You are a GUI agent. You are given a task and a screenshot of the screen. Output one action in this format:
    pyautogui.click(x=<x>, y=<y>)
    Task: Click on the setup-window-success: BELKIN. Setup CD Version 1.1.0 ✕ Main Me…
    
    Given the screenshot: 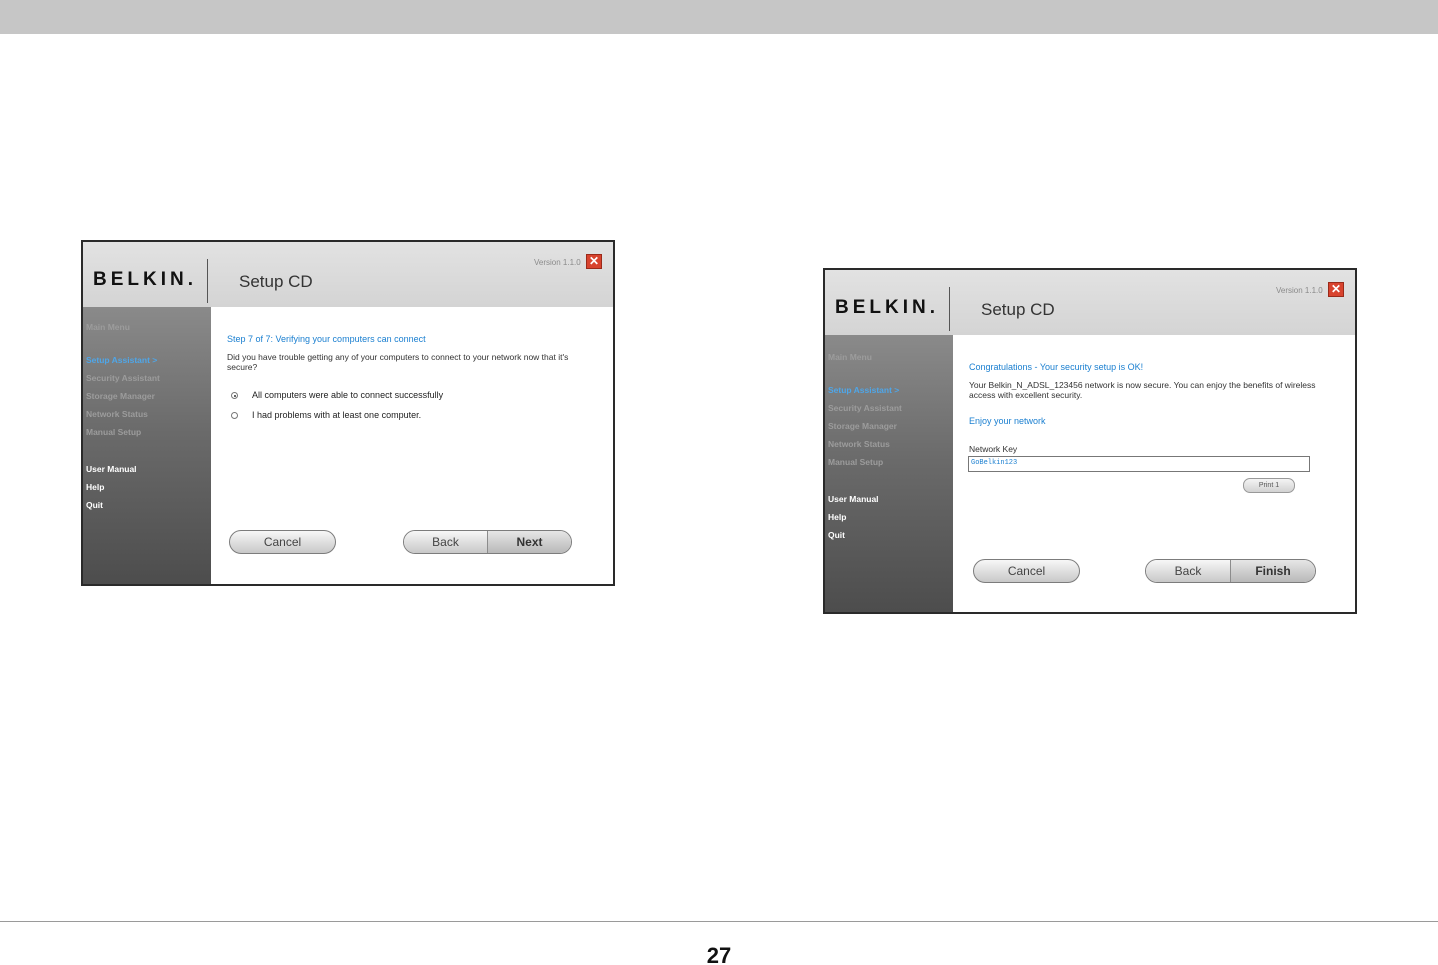 What is the action you would take?
    pyautogui.click(x=1090, y=441)
    